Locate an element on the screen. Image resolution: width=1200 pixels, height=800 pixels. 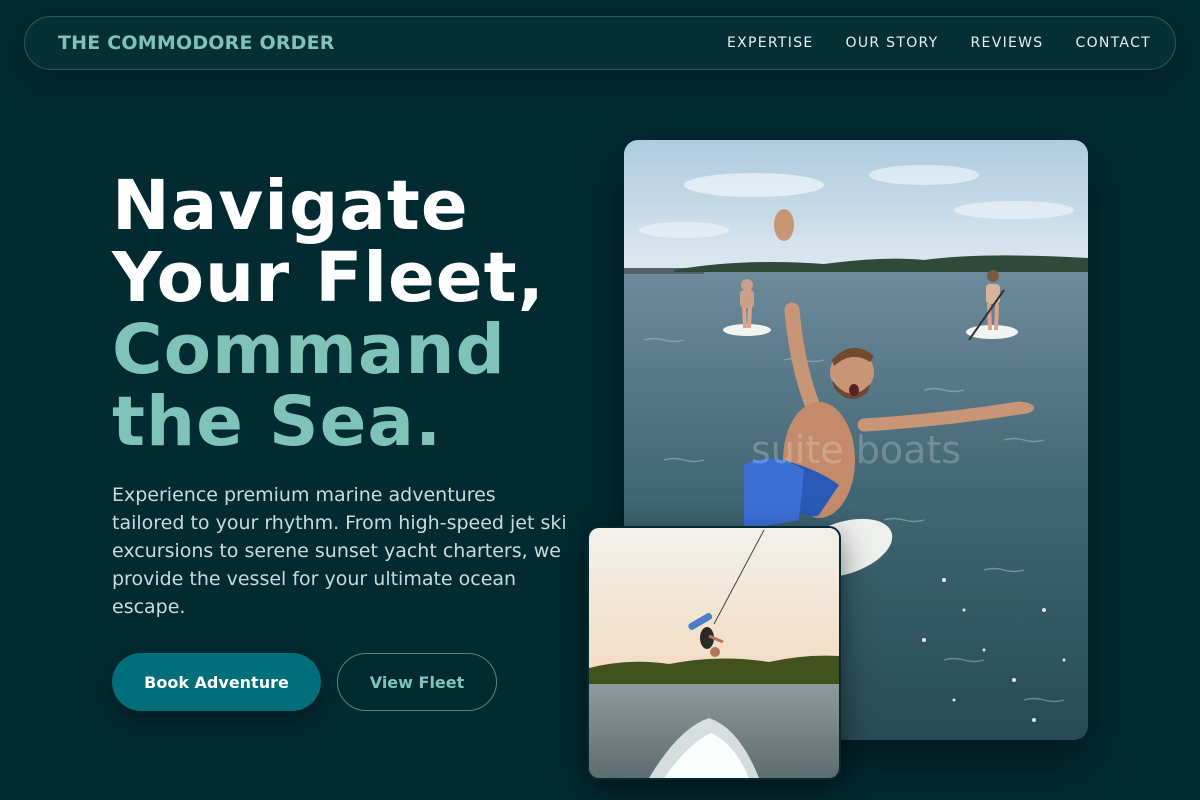
view-fleet-button: View Fleet is located at coordinates (417, 682).